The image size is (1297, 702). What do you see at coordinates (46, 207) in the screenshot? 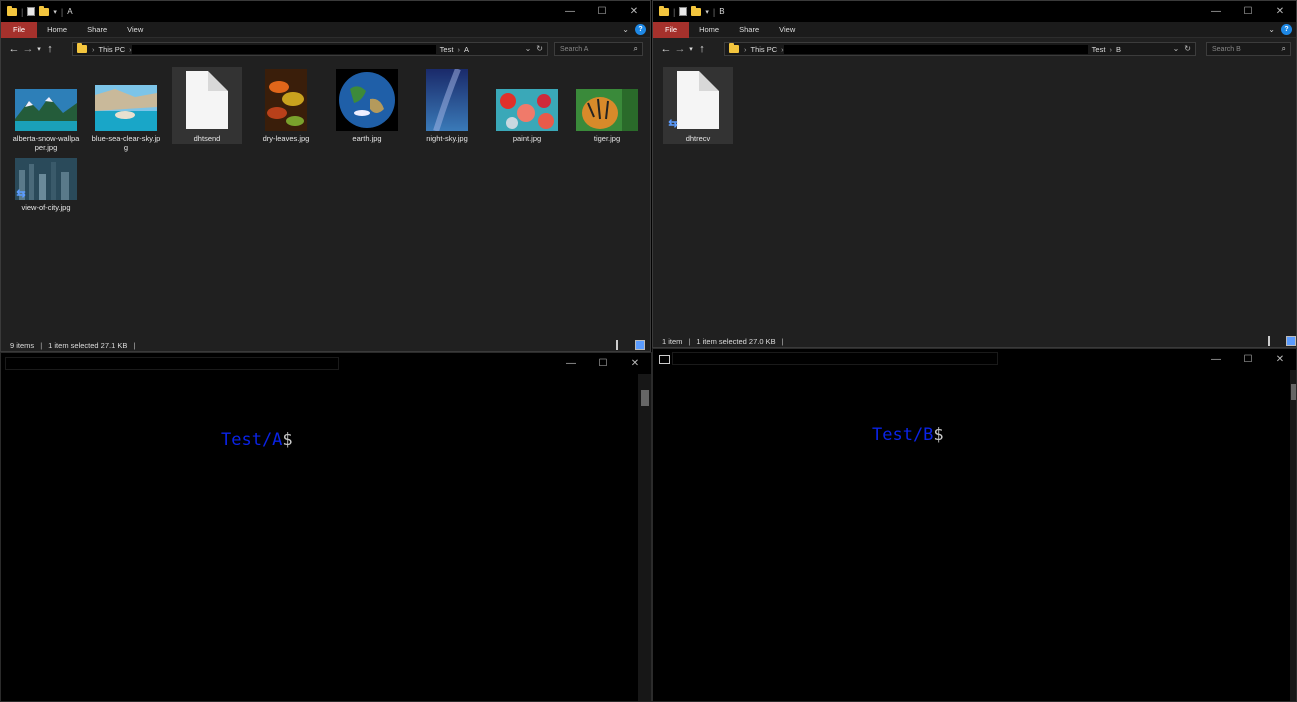
I see `file-name: view-of-city.jpg` at bounding box center [46, 207].